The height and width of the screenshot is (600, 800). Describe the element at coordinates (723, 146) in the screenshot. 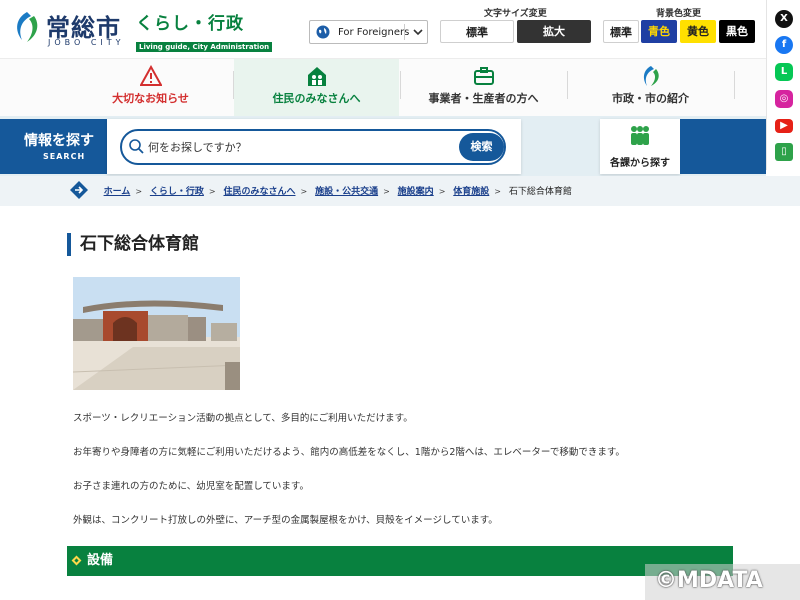

I see `department-panel-edge` at that location.